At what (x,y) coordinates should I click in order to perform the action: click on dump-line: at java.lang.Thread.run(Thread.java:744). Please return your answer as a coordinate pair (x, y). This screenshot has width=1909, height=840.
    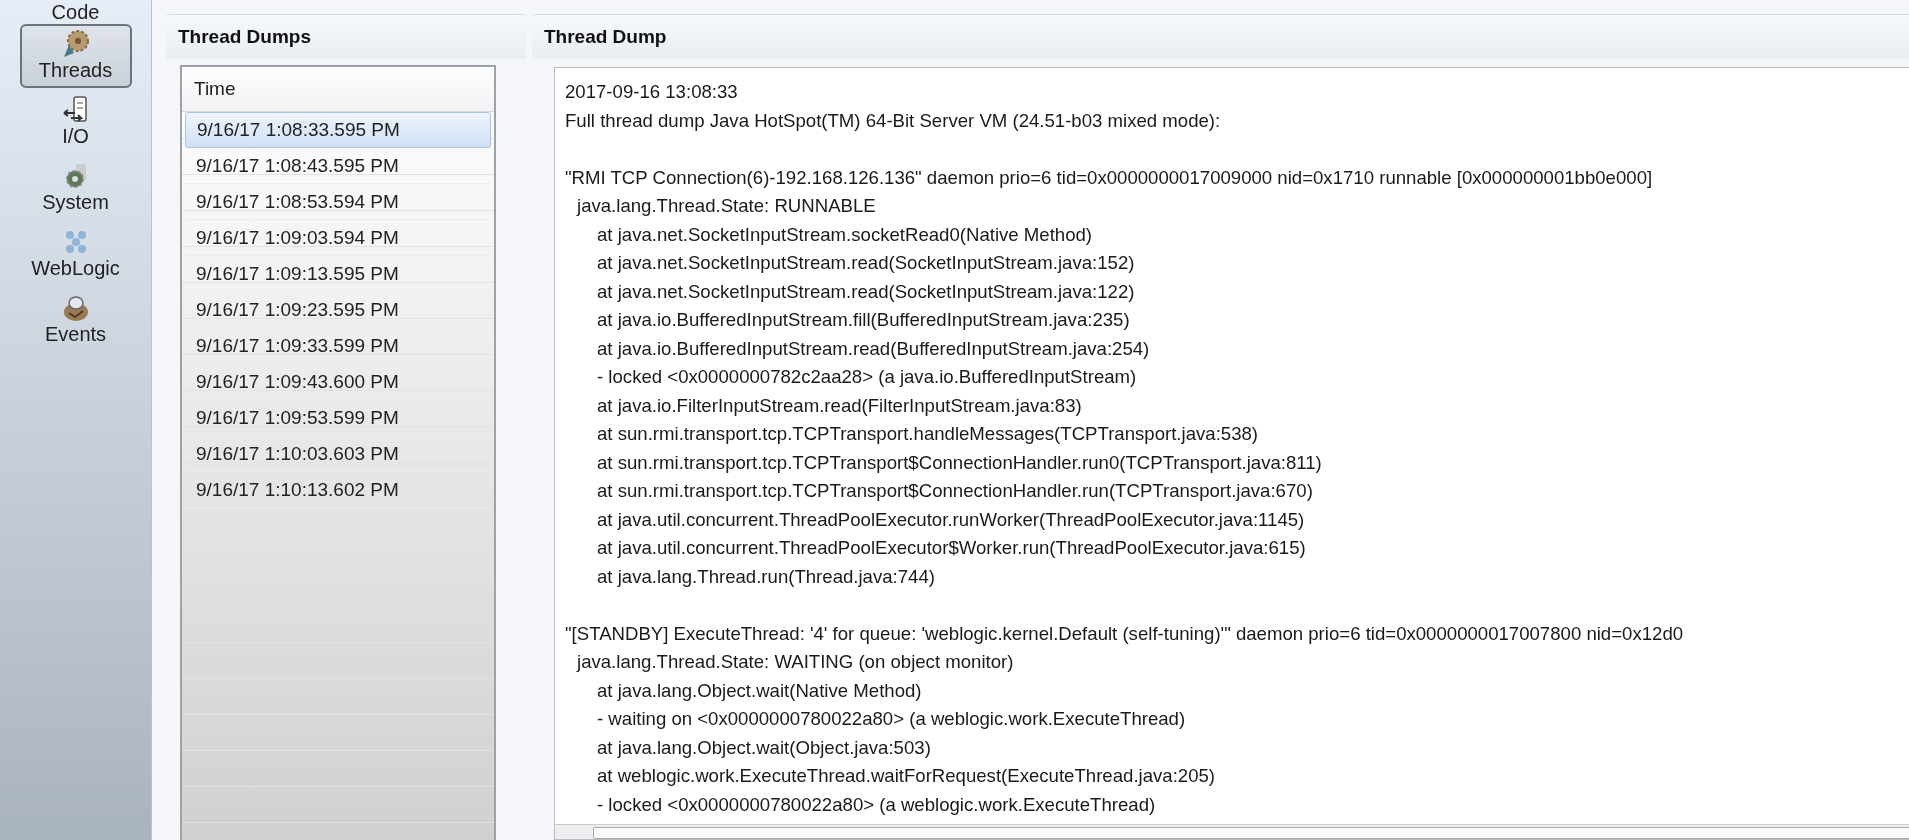
    Looking at the image, I should click on (766, 576).